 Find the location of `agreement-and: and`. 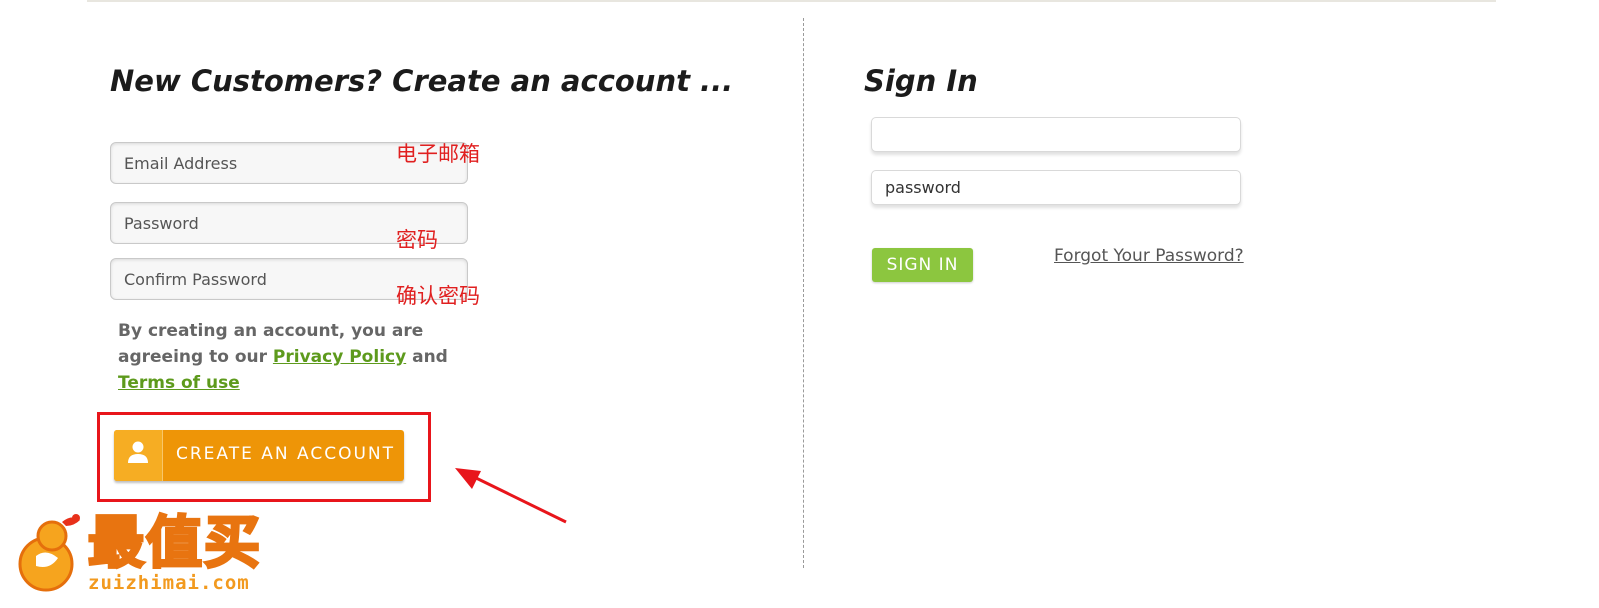

agreement-and: and is located at coordinates (430, 357).